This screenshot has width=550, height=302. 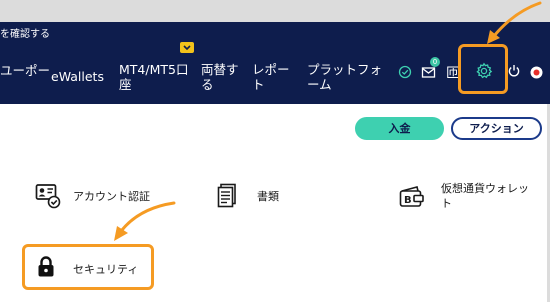 What do you see at coordinates (220, 77) in the screenshot?
I see `nav-item-exchange: 両替す る` at bounding box center [220, 77].